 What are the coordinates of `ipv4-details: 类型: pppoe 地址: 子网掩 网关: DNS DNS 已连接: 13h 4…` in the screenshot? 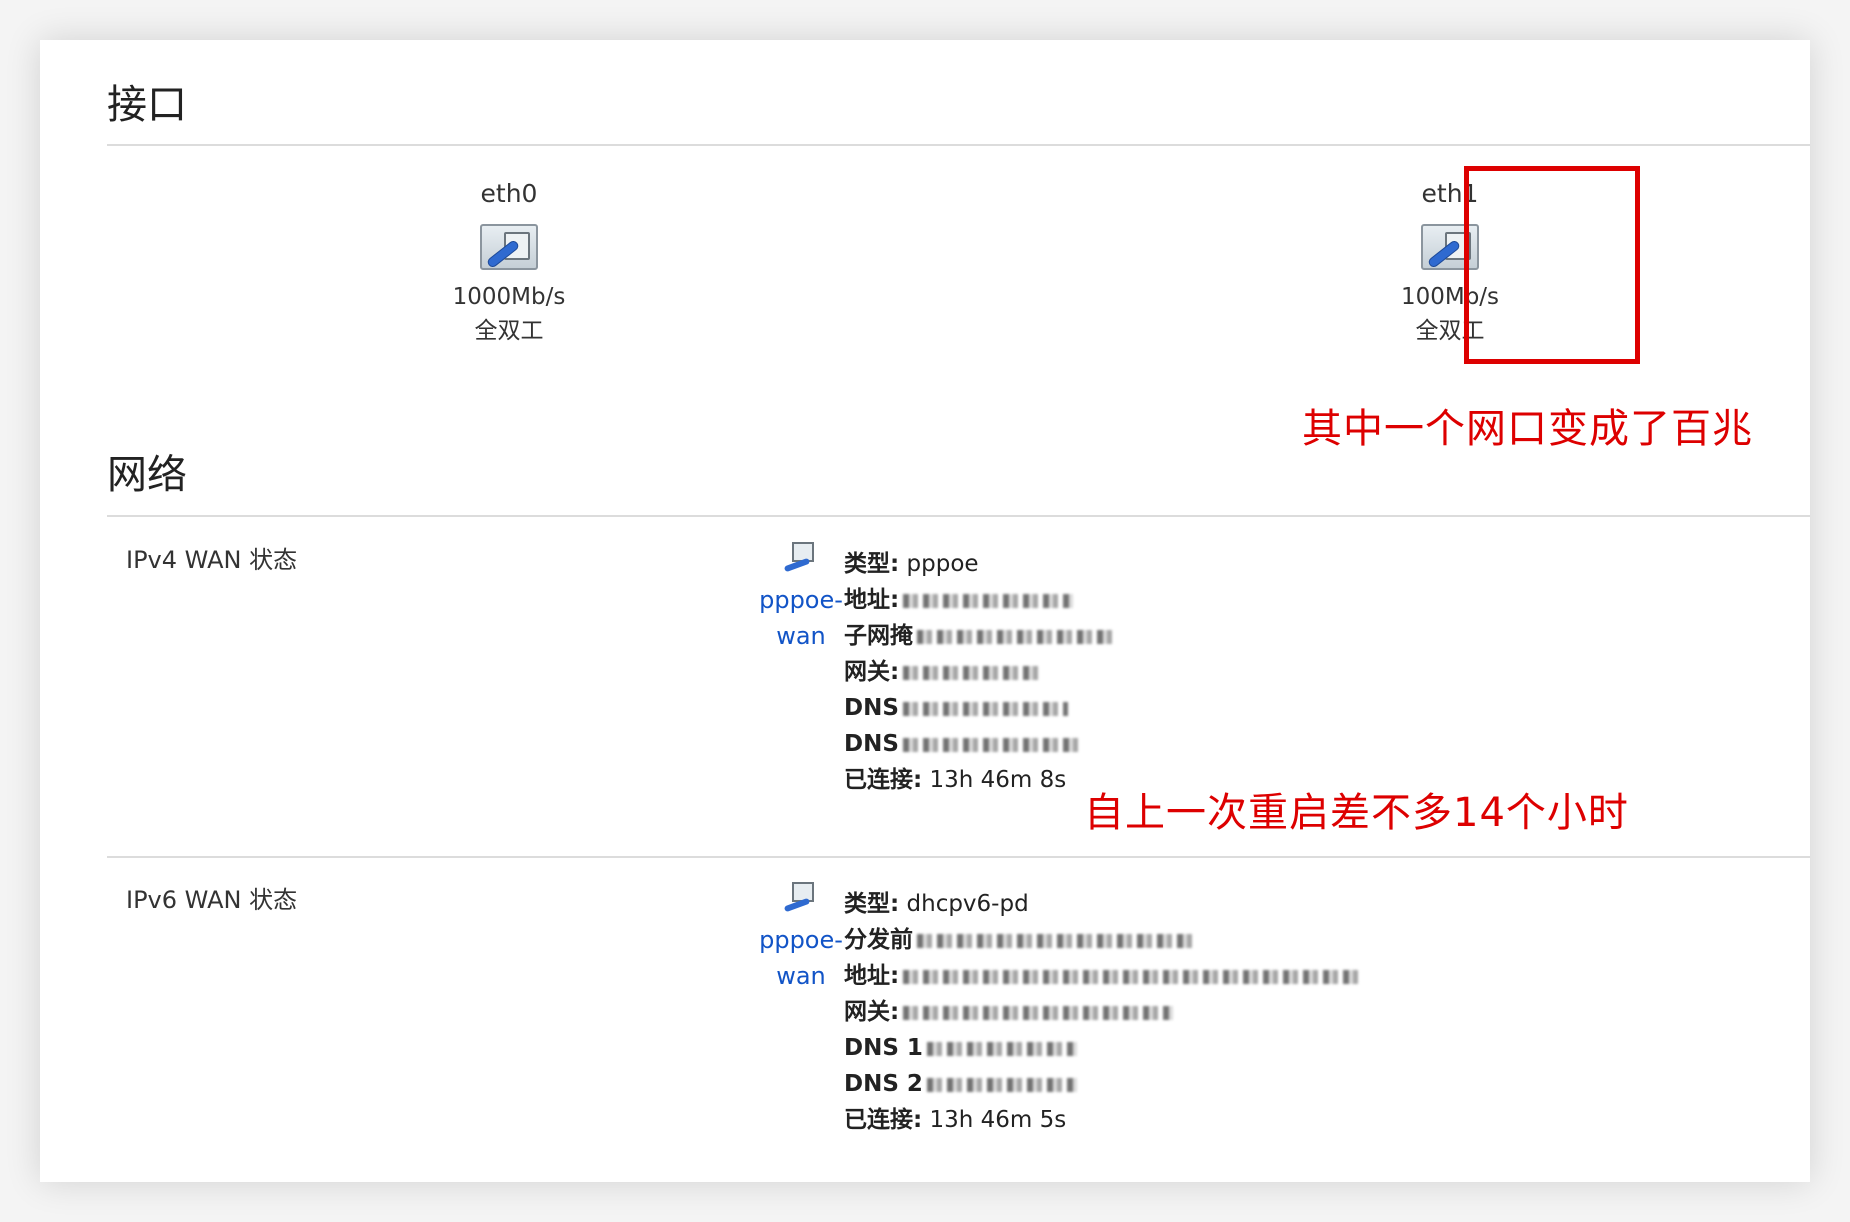 It's located at (980, 672).